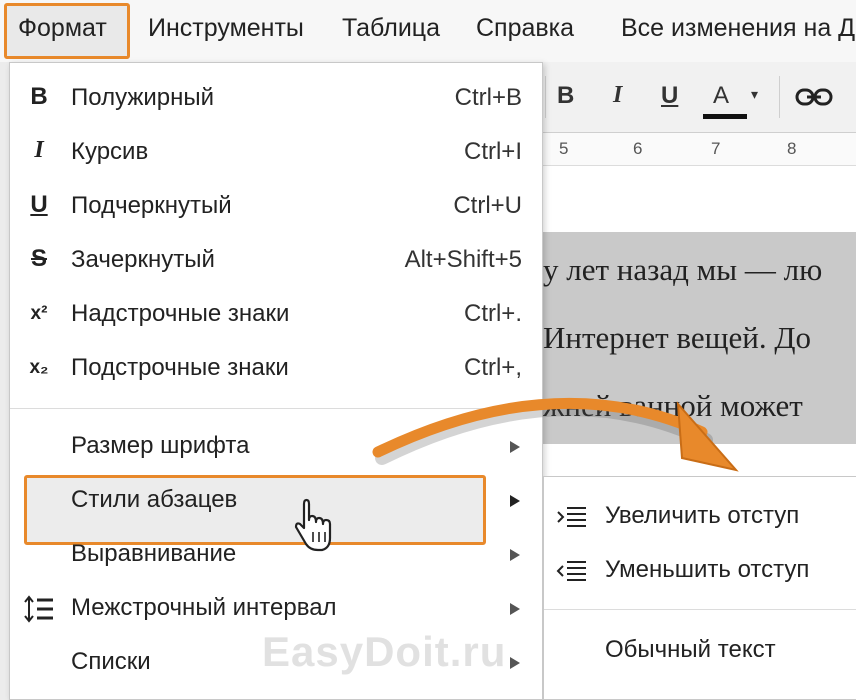 The width and height of the screenshot is (856, 700). I want to click on submenu-item-normal-text: Обычный текст, so click(700, 651).